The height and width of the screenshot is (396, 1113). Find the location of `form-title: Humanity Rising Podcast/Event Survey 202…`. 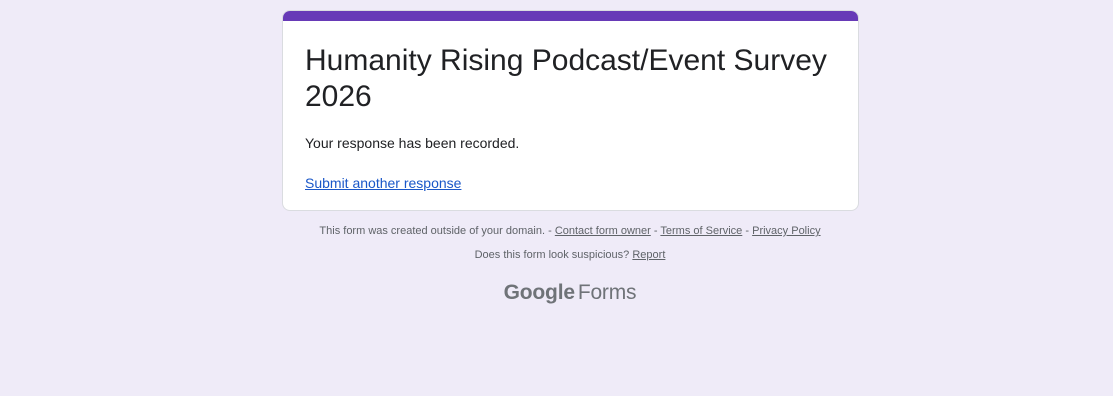

form-title: Humanity Rising Podcast/Event Survey 202… is located at coordinates (566, 78).